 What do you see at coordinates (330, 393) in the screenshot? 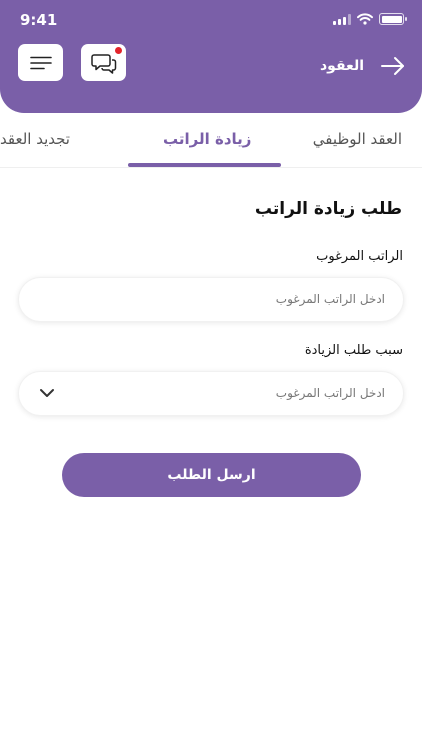
I see `reason-selected-value: ادخل الراتب المرغوب` at bounding box center [330, 393].